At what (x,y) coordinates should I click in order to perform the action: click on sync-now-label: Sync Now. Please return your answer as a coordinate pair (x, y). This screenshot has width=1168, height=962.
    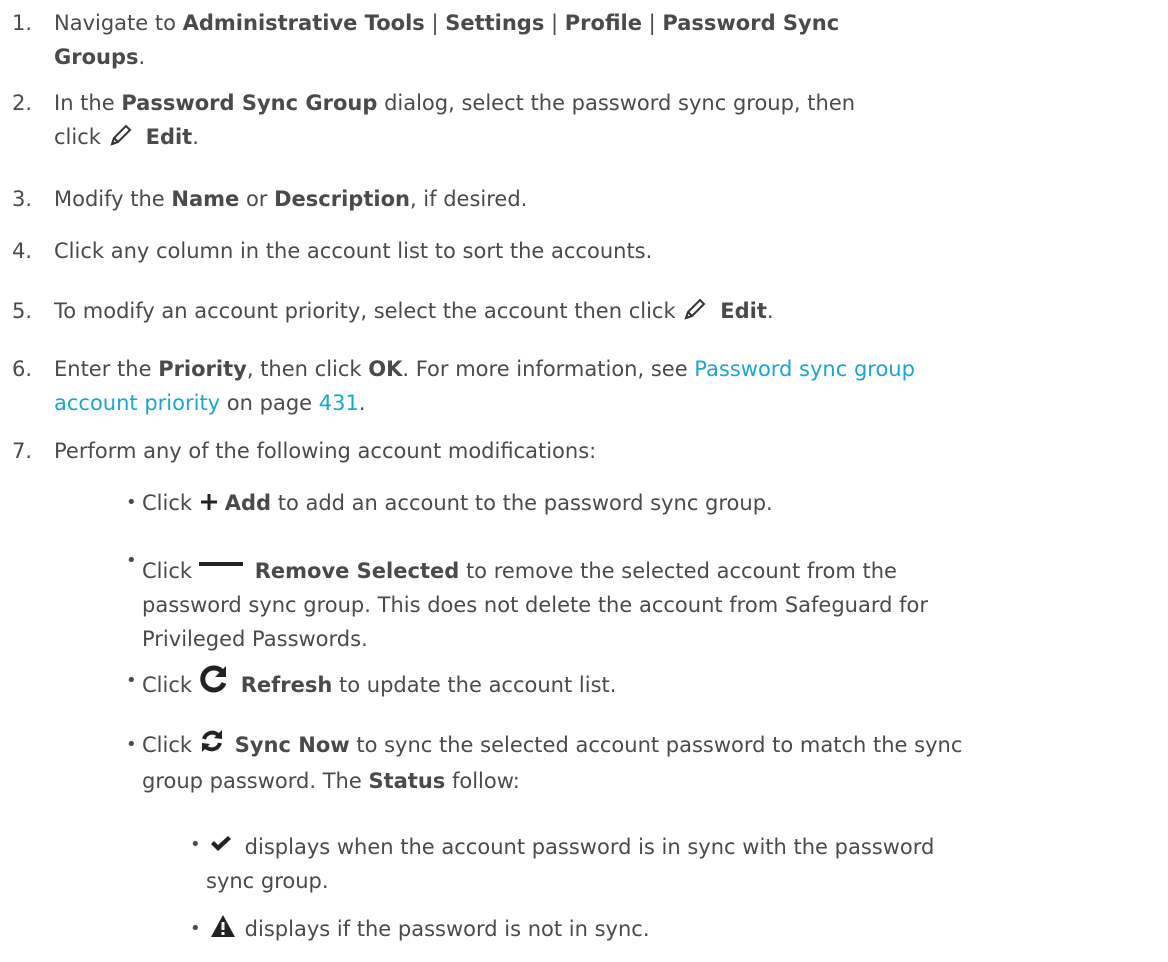
    Looking at the image, I should click on (292, 745).